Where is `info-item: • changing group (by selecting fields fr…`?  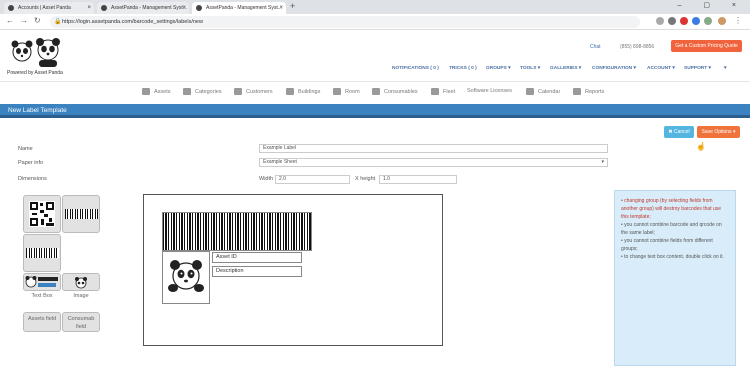 info-item: • changing group (by selecting fields fr… is located at coordinates (671, 209).